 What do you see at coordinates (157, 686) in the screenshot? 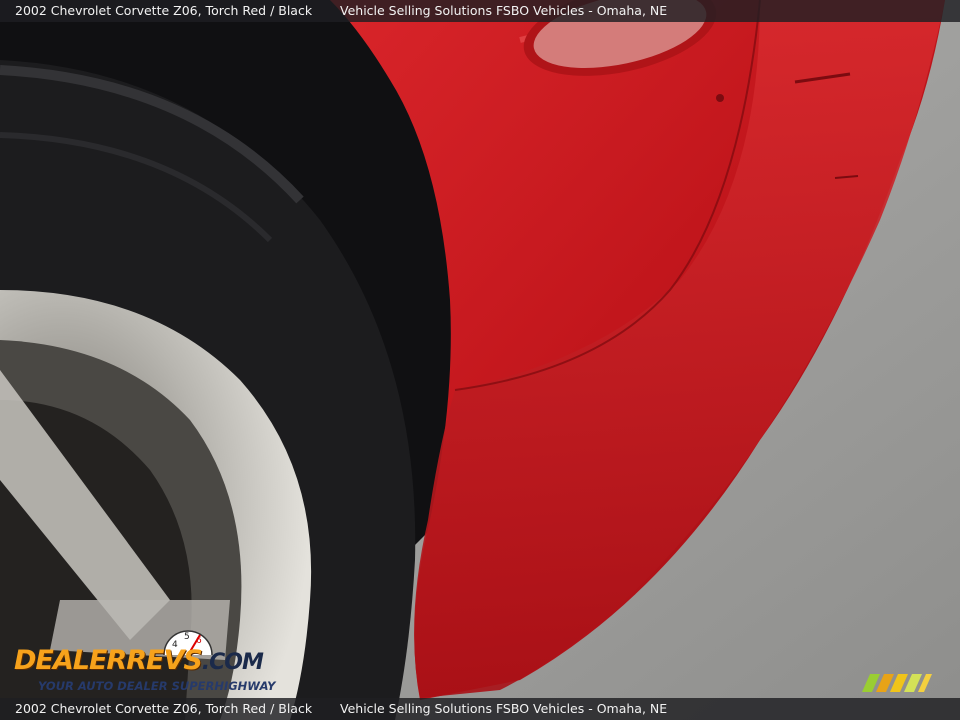
I see `logo-tagline: YOUR AUTO DEALER SUPERHIGHWAY` at bounding box center [157, 686].